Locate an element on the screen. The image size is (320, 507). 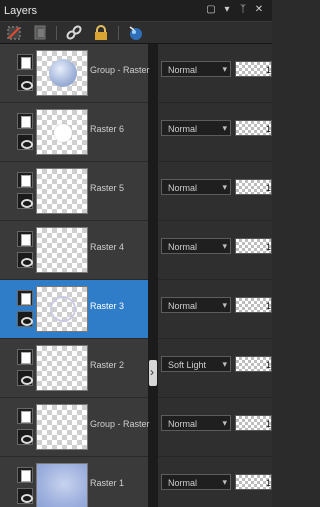
panel-titlebar: Layers ▢ ▾ ᛉ ✕ is located at coordinates (136, 11).